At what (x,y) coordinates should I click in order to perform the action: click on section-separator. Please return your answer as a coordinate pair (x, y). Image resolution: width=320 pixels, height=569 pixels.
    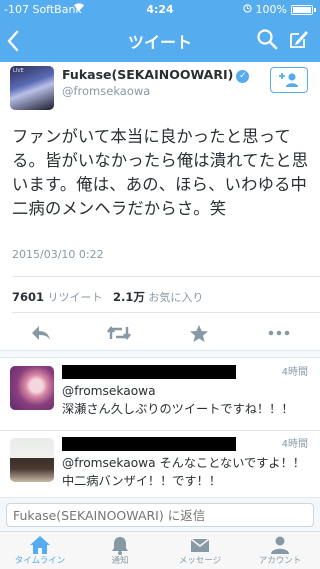
    Looking at the image, I should click on (160, 354).